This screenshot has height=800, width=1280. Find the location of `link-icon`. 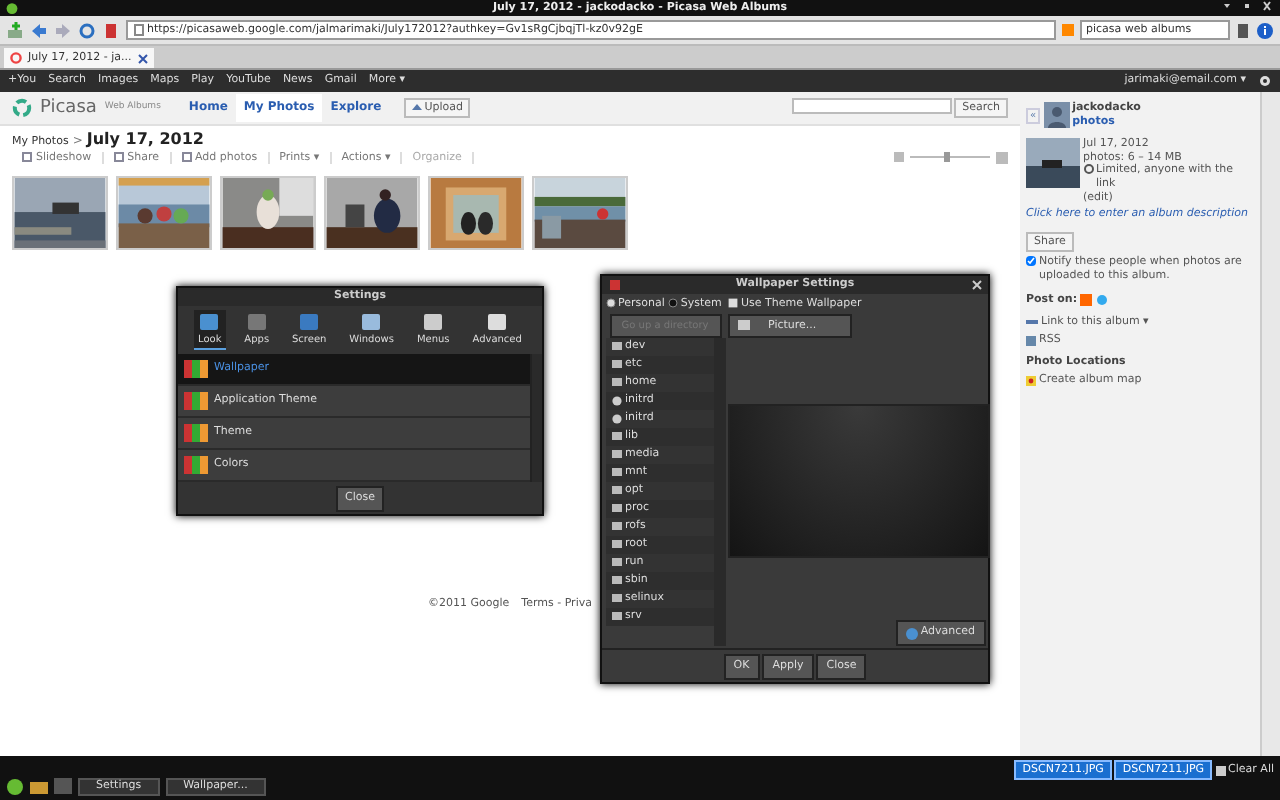

link-icon is located at coordinates (1032, 322).